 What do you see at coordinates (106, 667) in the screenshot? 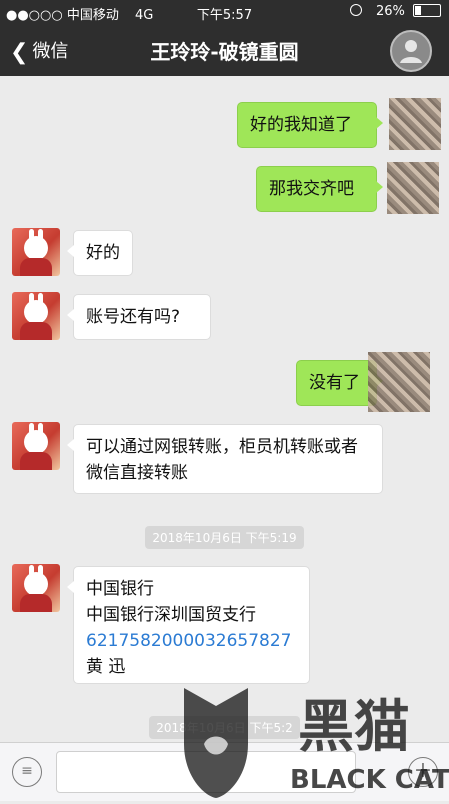
I see `account-holder: 黄 迅` at bounding box center [106, 667].